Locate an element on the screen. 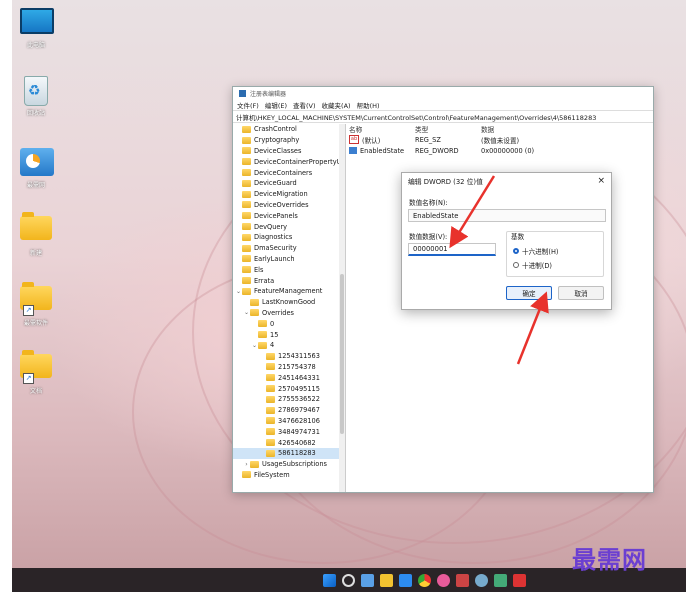 The image size is (686, 592). tree-item: ⌄ Overrides is located at coordinates (289, 313).